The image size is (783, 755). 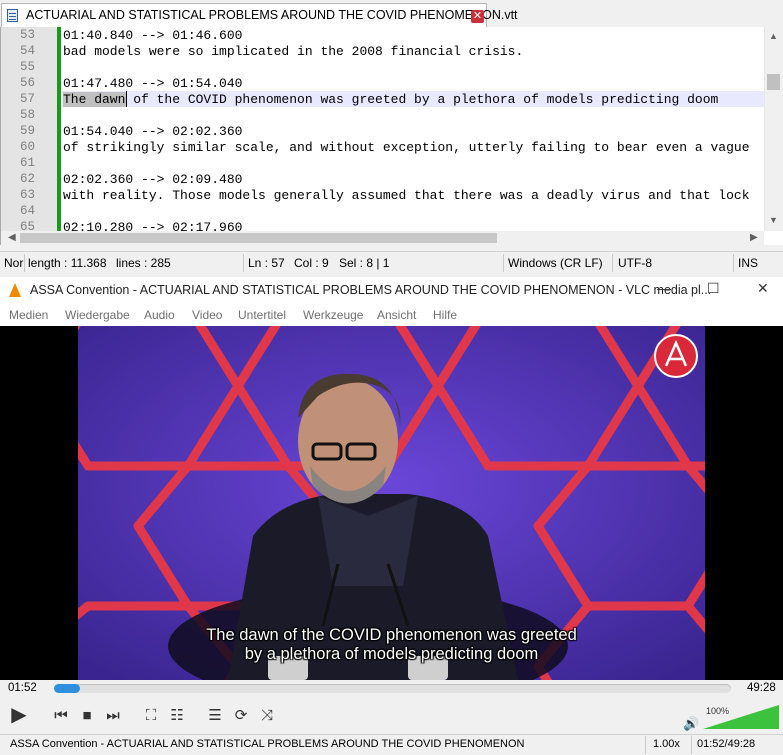 What do you see at coordinates (333, 315) in the screenshot?
I see `menu-werkzeuge: Werkzeuge` at bounding box center [333, 315].